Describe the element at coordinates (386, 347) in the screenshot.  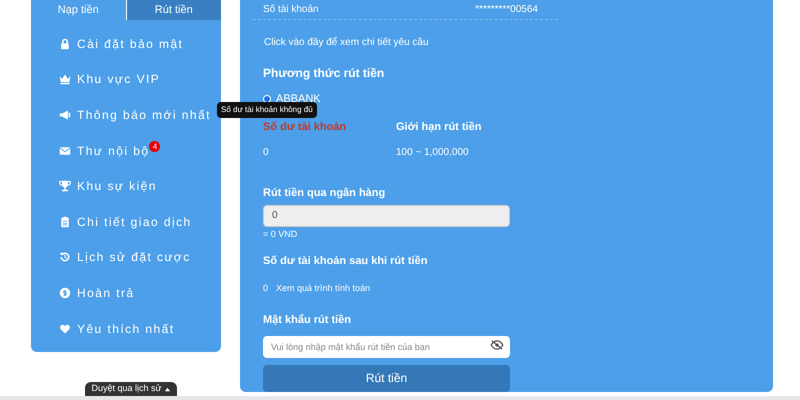
I see `password-field: Vui lòng nhập mật khẩu rút tiền của bạn` at that location.